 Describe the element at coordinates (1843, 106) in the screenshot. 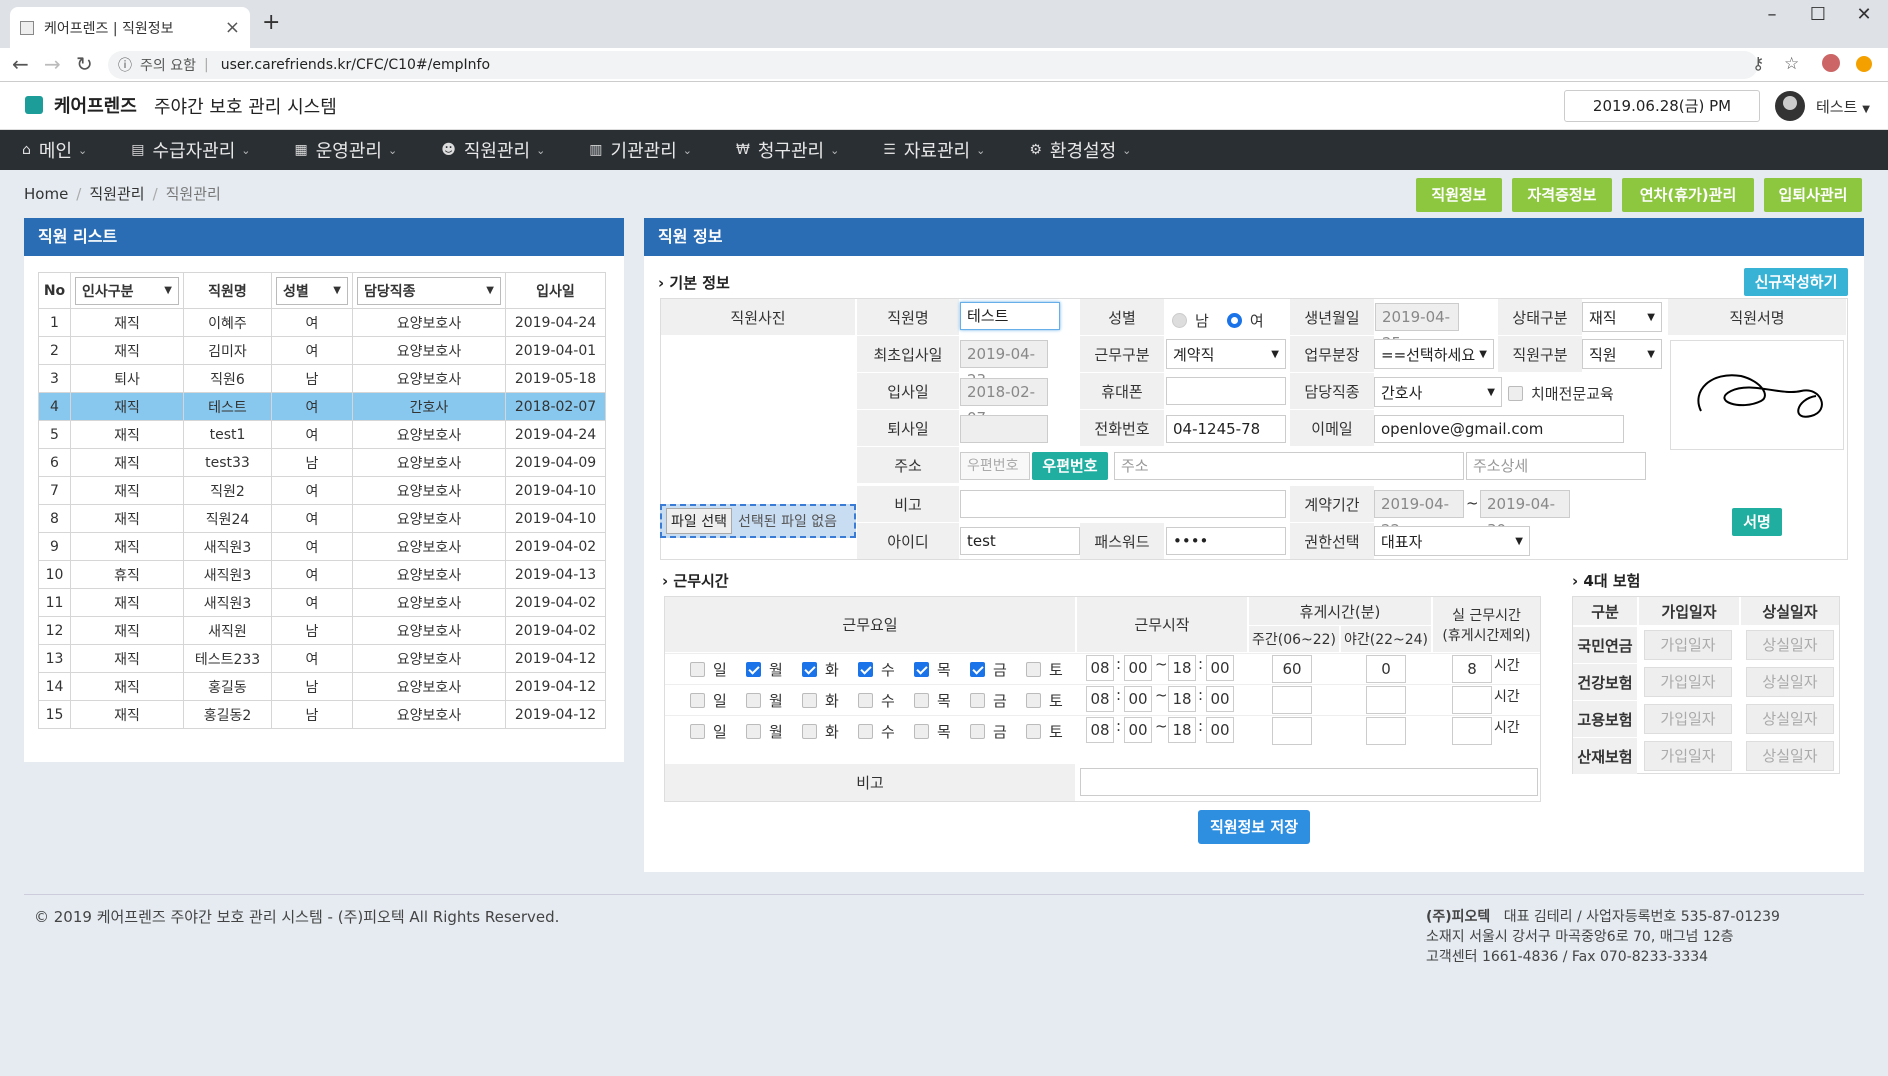

I see `user-menu: 테스트 ▼` at that location.